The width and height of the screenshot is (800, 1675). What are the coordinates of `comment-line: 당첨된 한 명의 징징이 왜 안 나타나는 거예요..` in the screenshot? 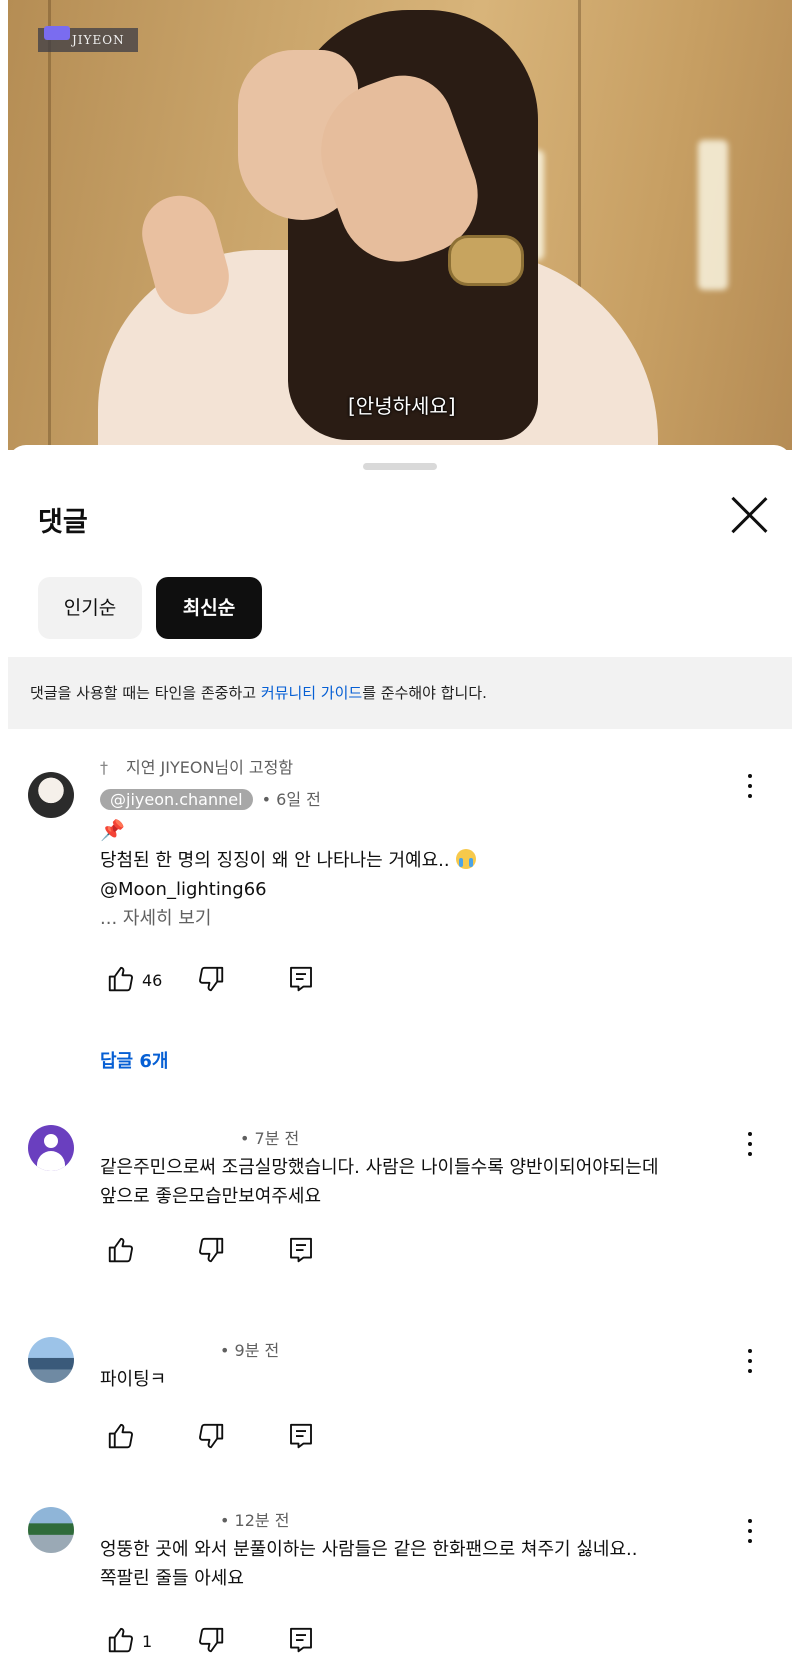 It's located at (288, 860).